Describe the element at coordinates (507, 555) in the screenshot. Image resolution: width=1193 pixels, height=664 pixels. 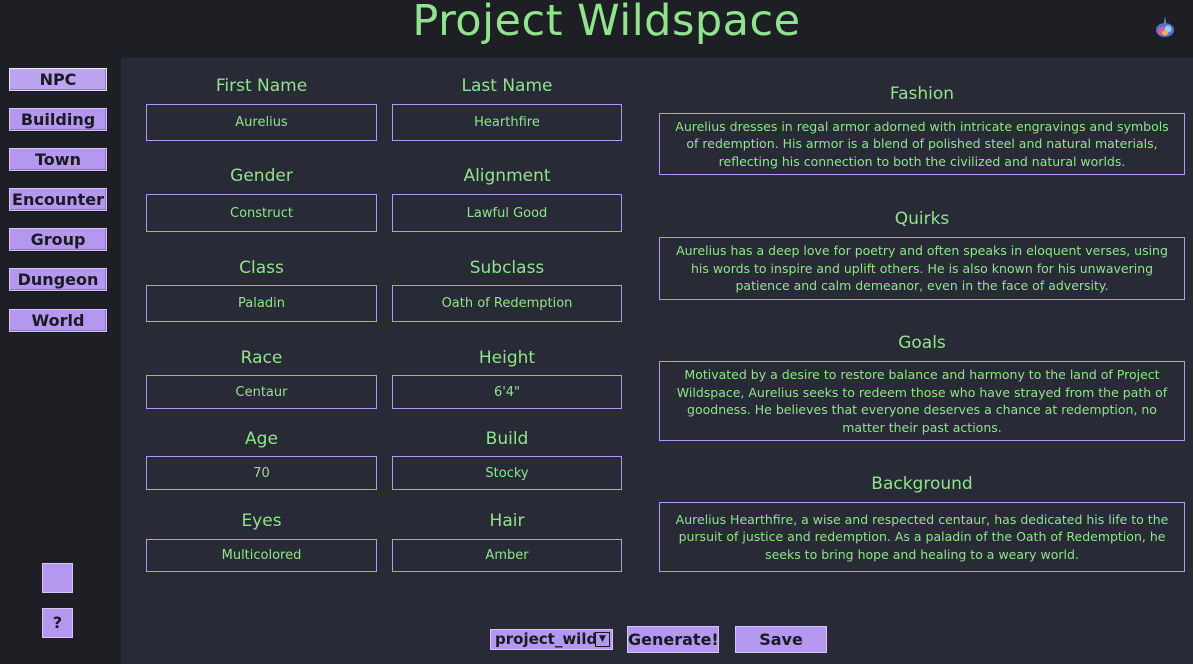
I see `hair-field: Amber` at that location.